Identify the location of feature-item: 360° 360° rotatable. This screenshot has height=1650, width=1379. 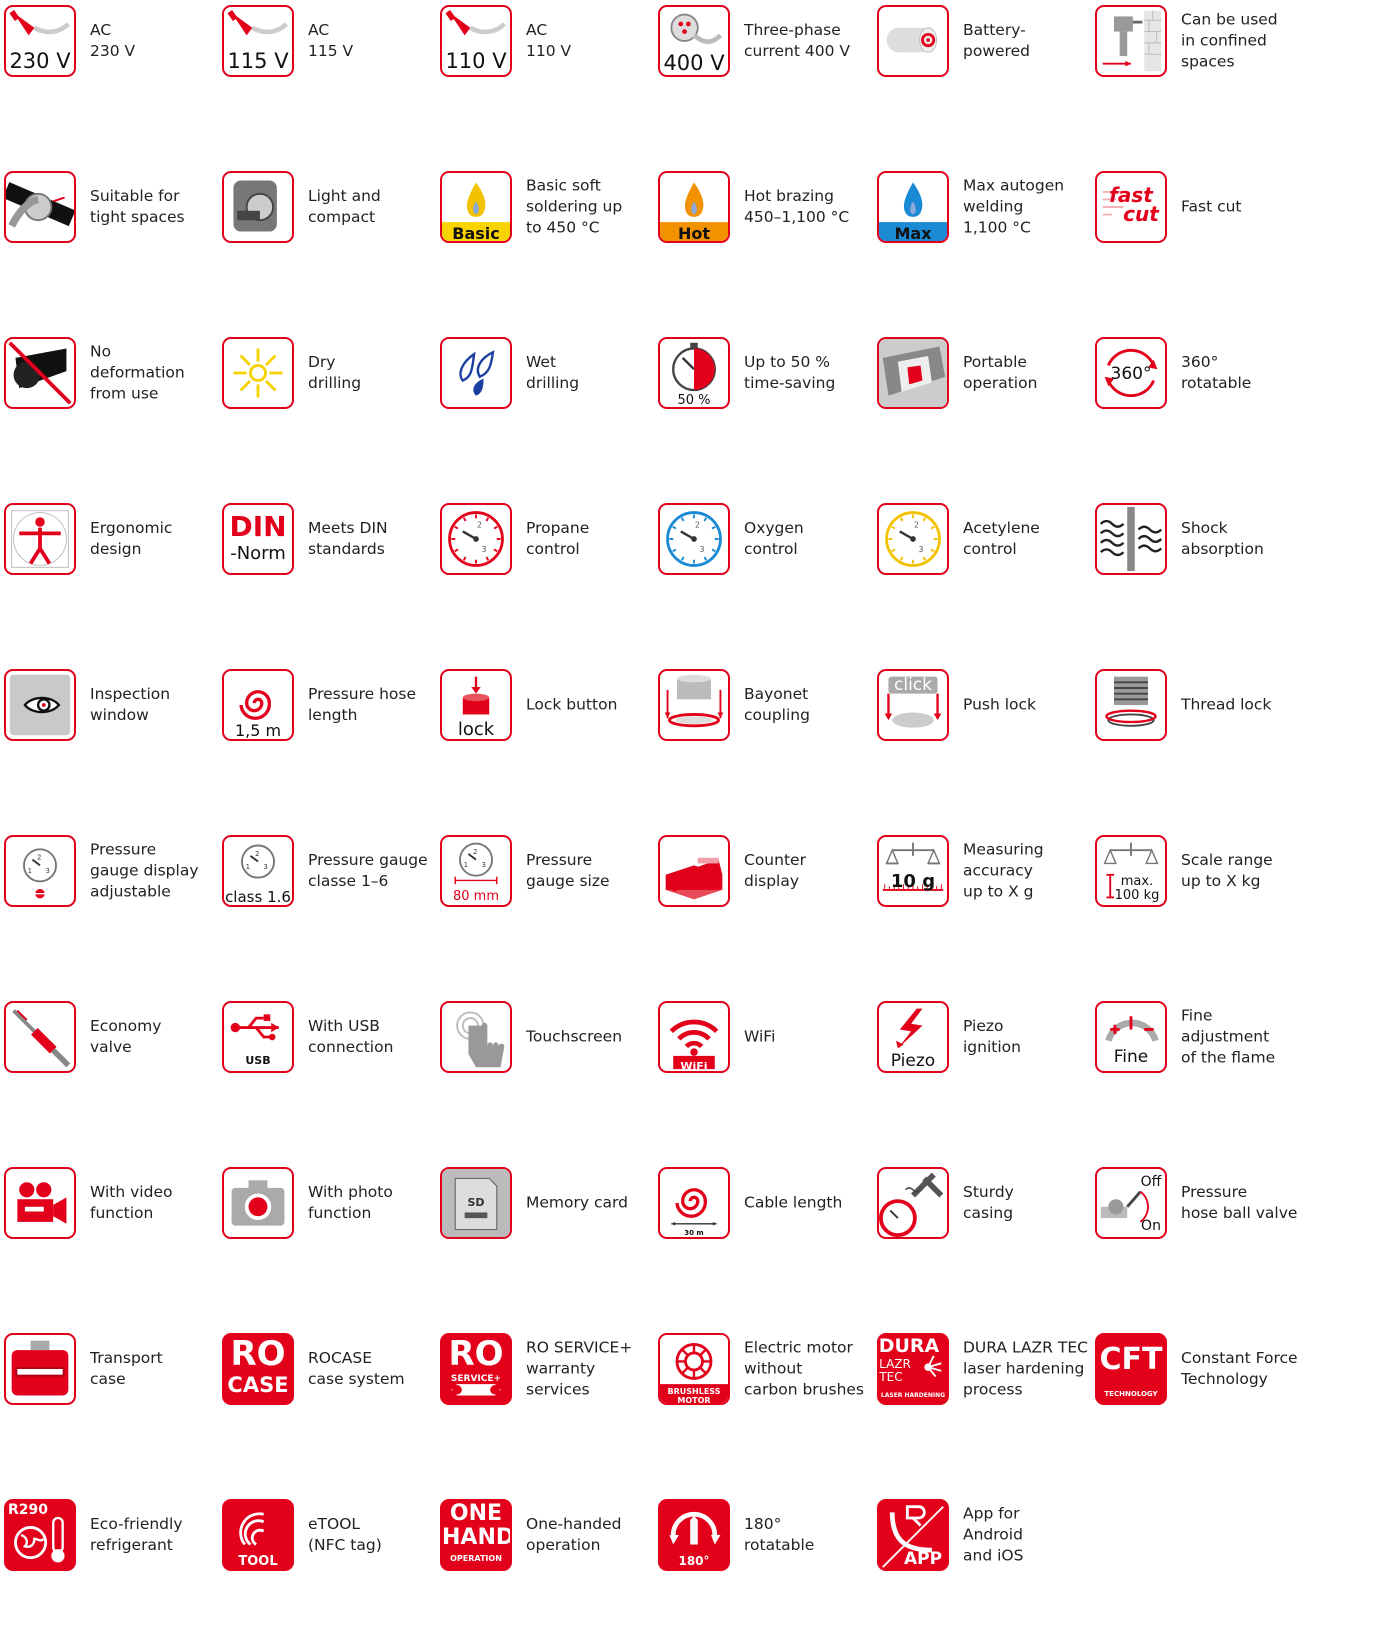
(1206, 375).